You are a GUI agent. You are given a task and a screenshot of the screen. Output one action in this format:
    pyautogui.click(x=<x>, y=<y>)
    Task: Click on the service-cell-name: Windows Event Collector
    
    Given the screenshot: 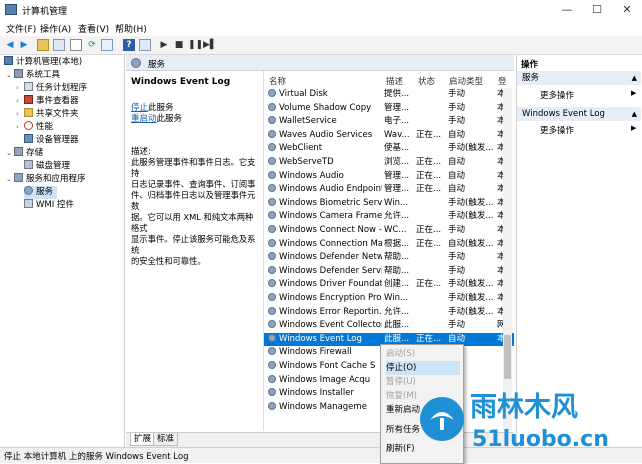 What is the action you would take?
    pyautogui.click(x=323, y=326)
    